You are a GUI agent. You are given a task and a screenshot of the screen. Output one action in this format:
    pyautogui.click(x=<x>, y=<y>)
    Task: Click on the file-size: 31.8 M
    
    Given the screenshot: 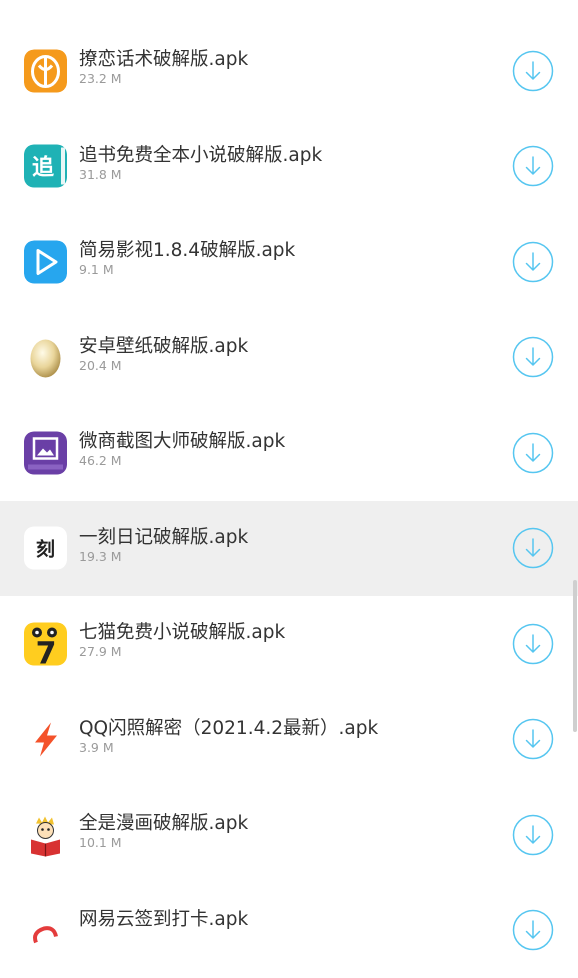 What is the action you would take?
    pyautogui.click(x=200, y=175)
    